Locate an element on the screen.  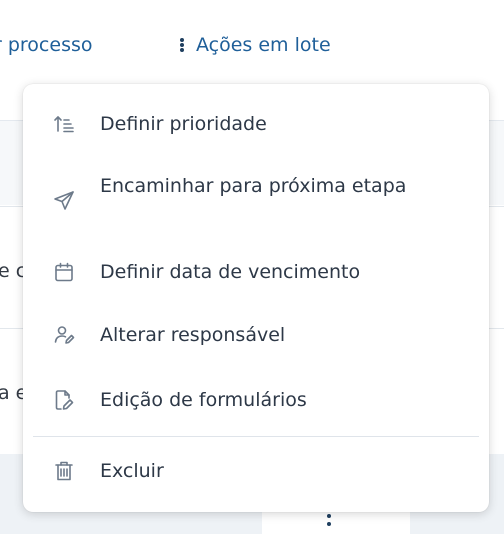
calendar-icon is located at coordinates (64, 272).